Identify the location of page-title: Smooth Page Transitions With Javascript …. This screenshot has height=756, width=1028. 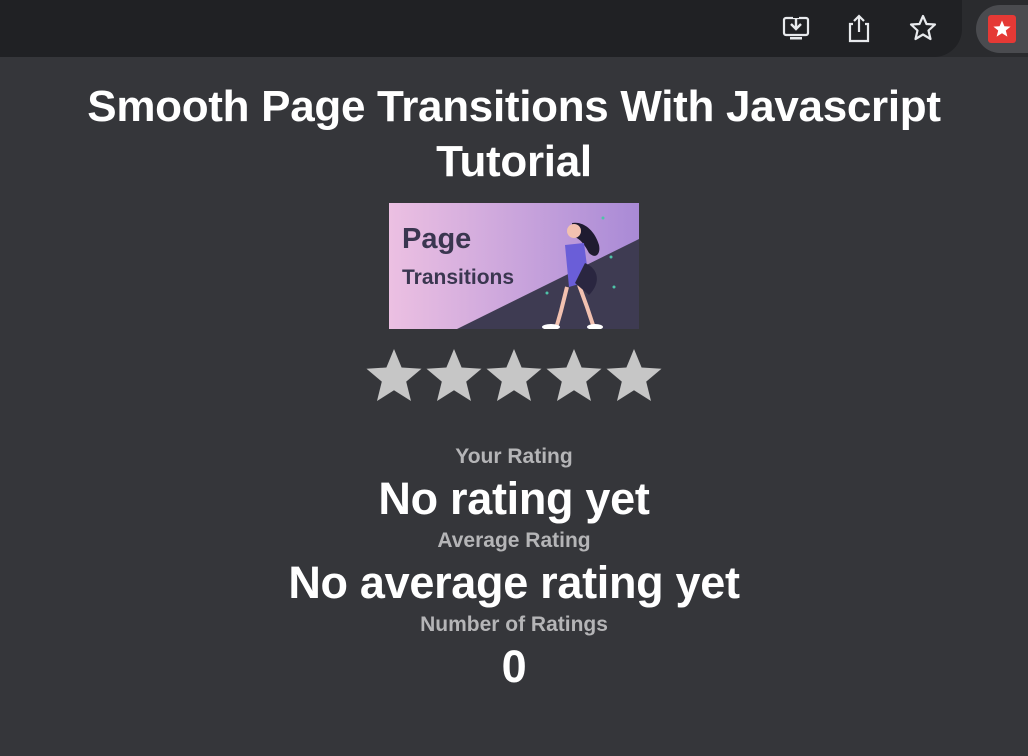
(514, 134).